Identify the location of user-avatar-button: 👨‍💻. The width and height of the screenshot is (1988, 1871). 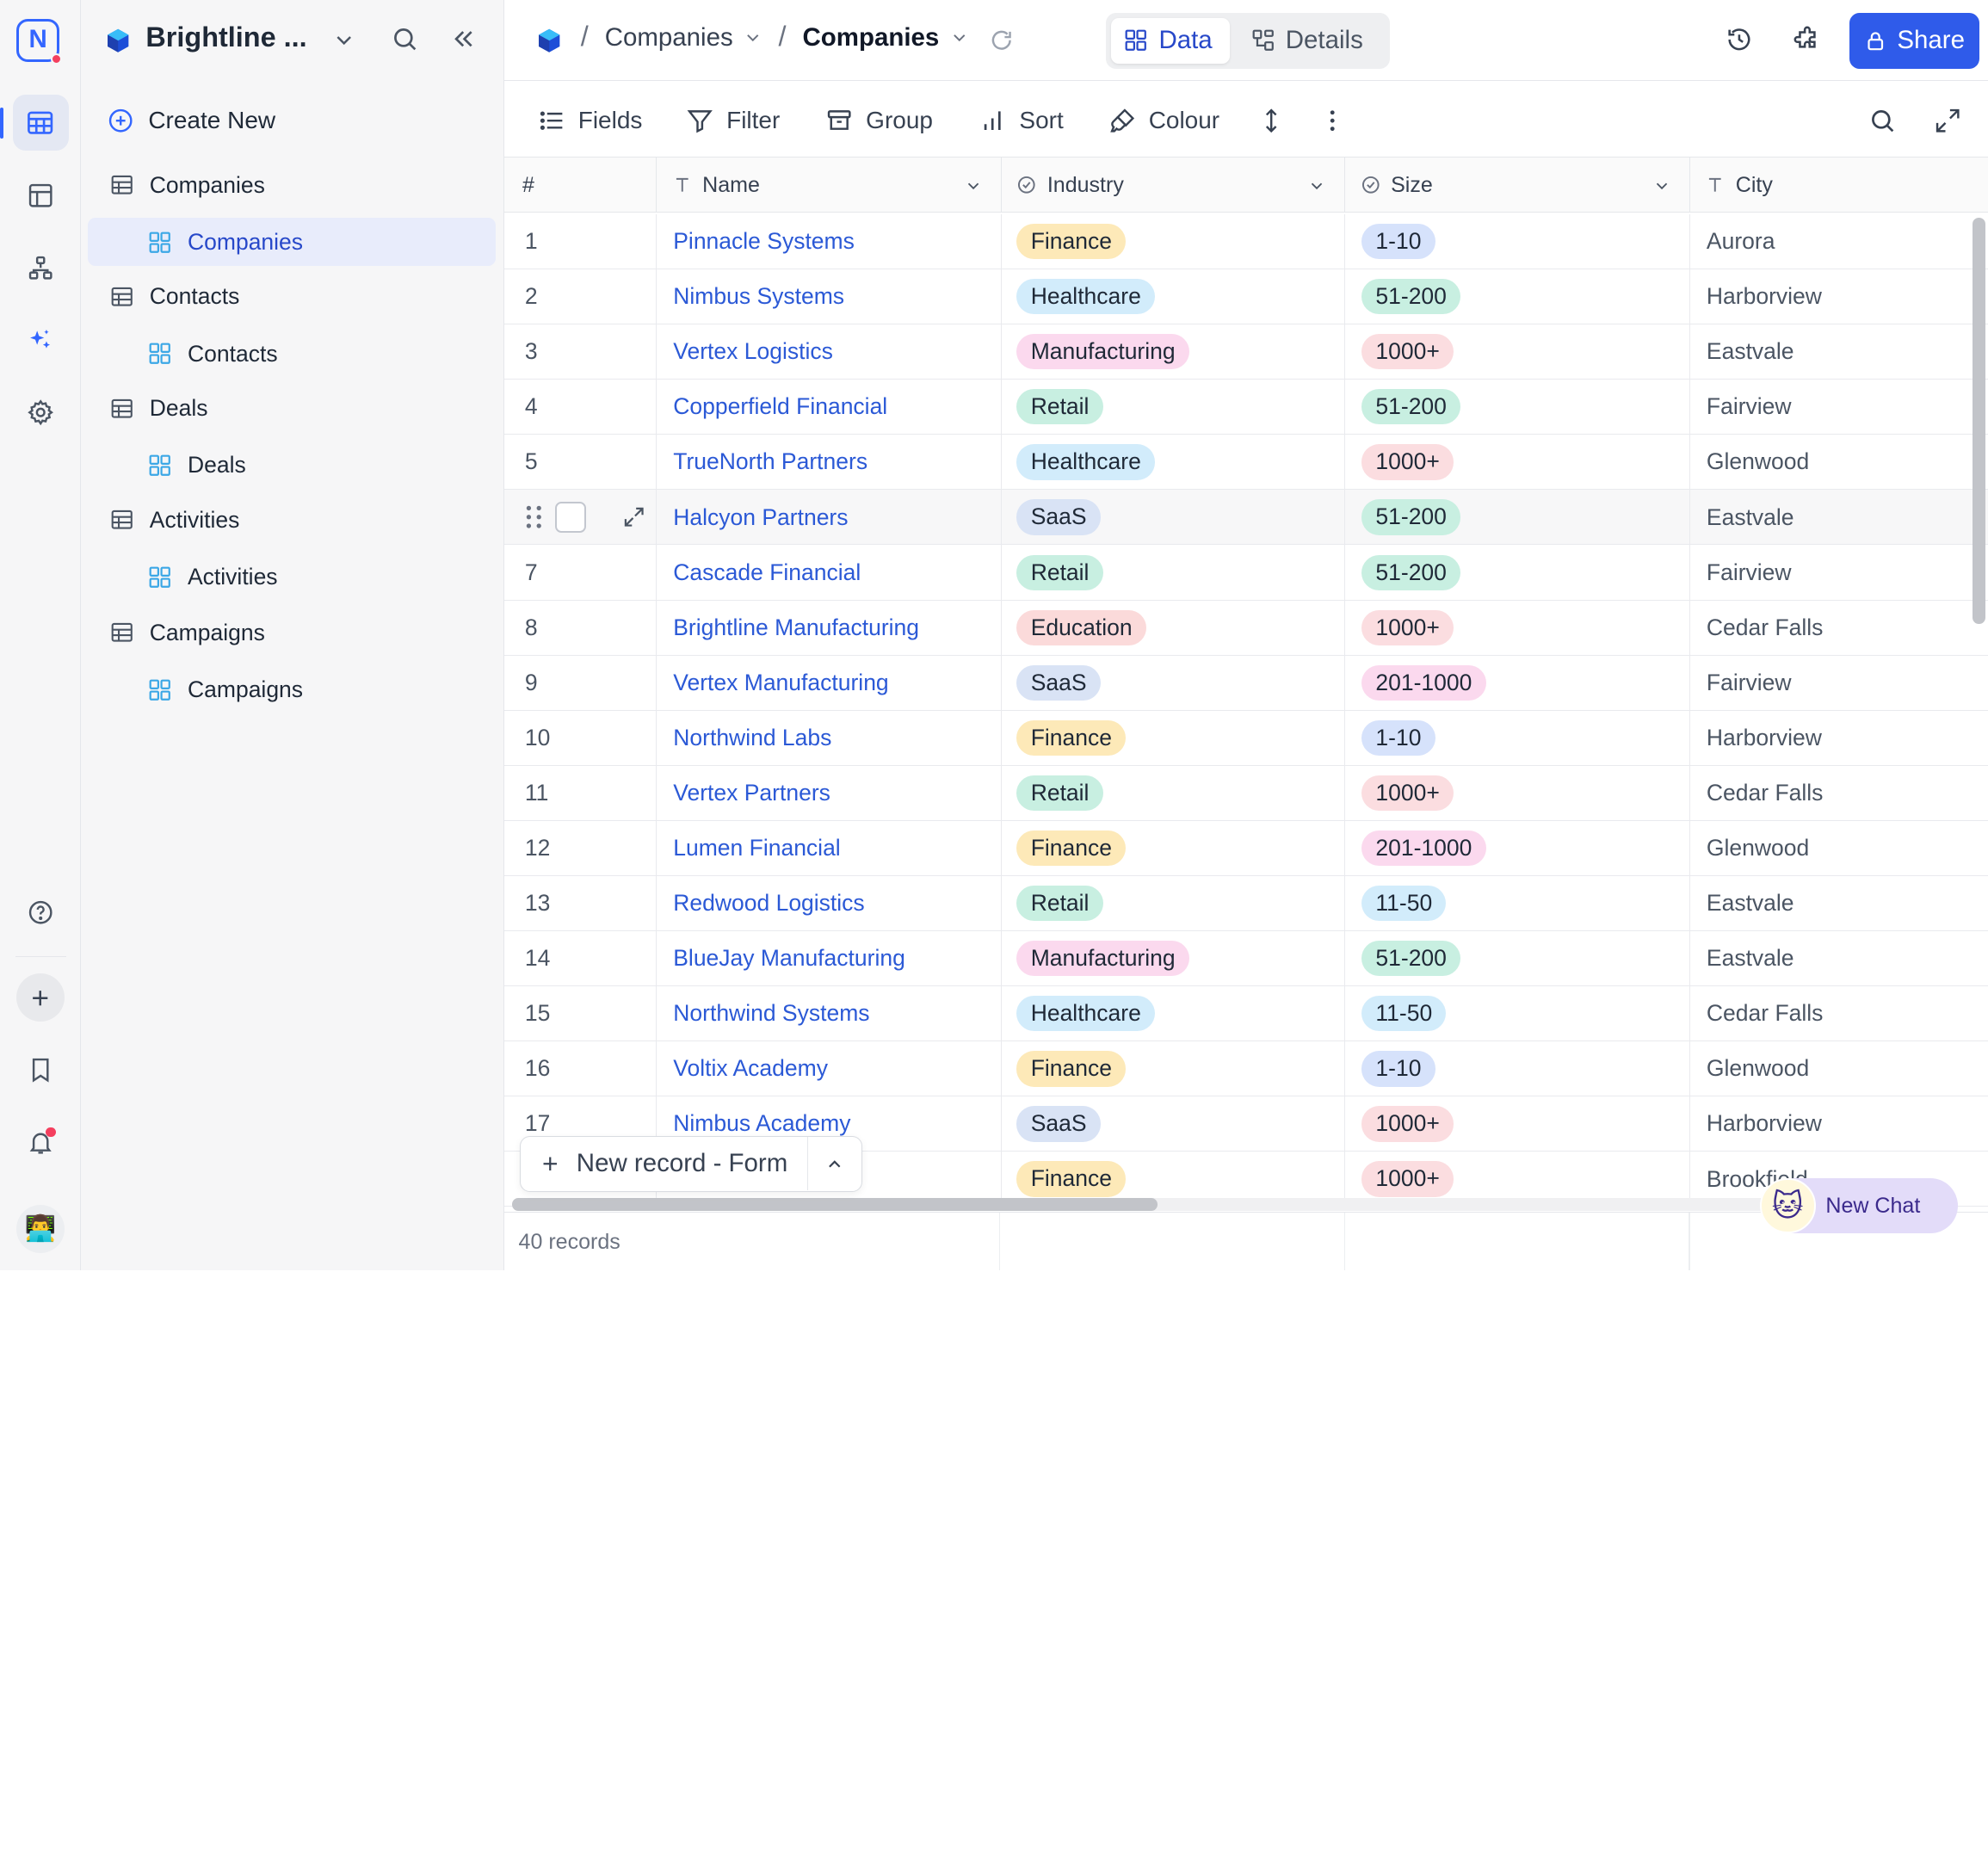
(41, 1229).